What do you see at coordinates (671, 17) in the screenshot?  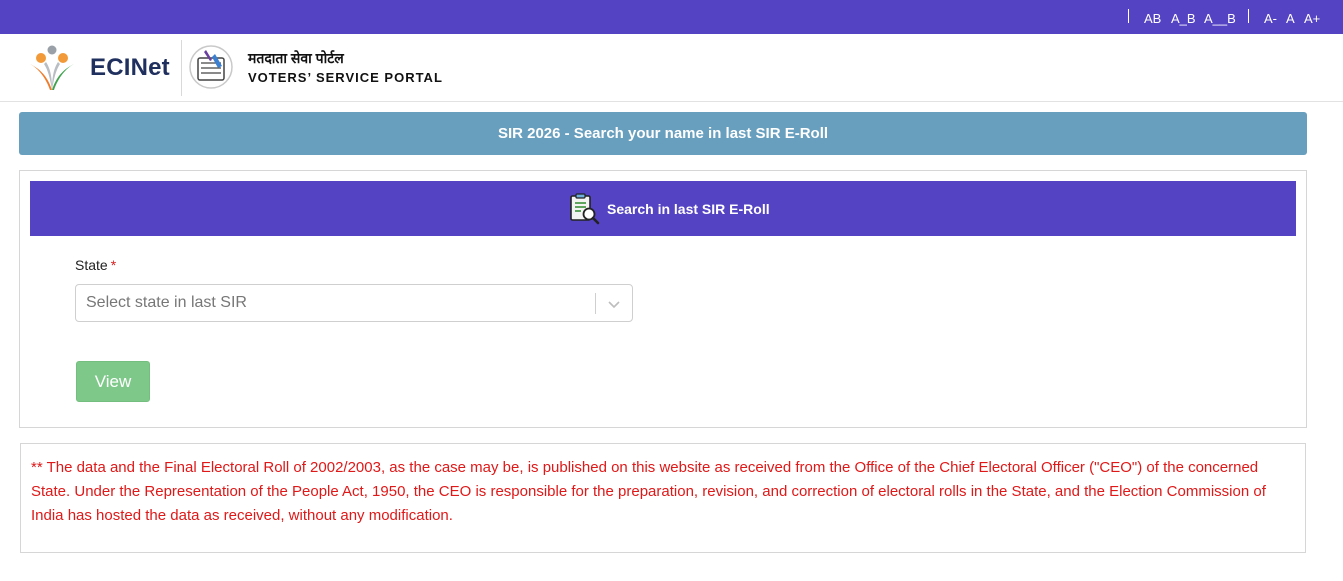 I see `accessibility-bar: AB A_B A__B A- A A+` at bounding box center [671, 17].